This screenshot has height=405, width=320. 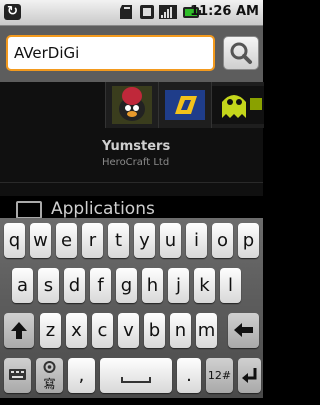 What do you see at coordinates (118, 240) in the screenshot?
I see `key-t: t` at bounding box center [118, 240].